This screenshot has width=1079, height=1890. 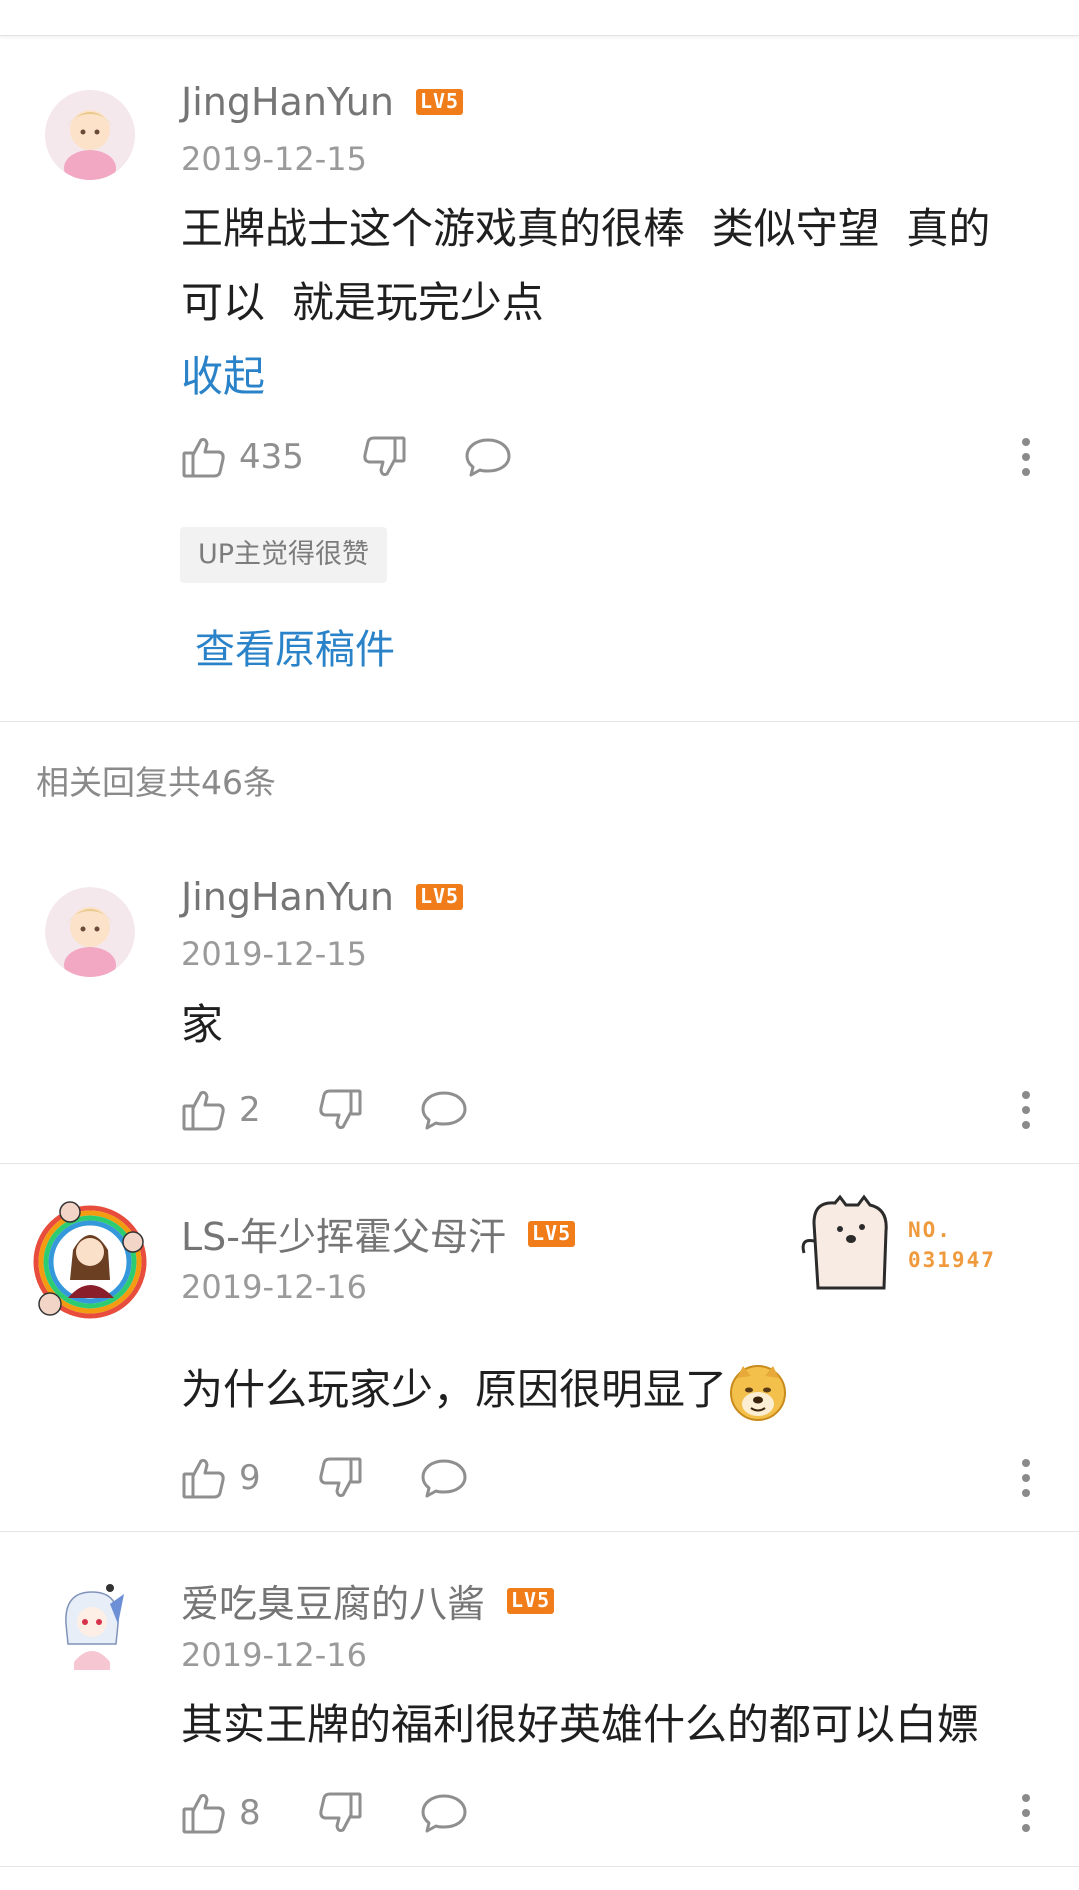 I want to click on collapse-link: 收起, so click(x=223, y=373).